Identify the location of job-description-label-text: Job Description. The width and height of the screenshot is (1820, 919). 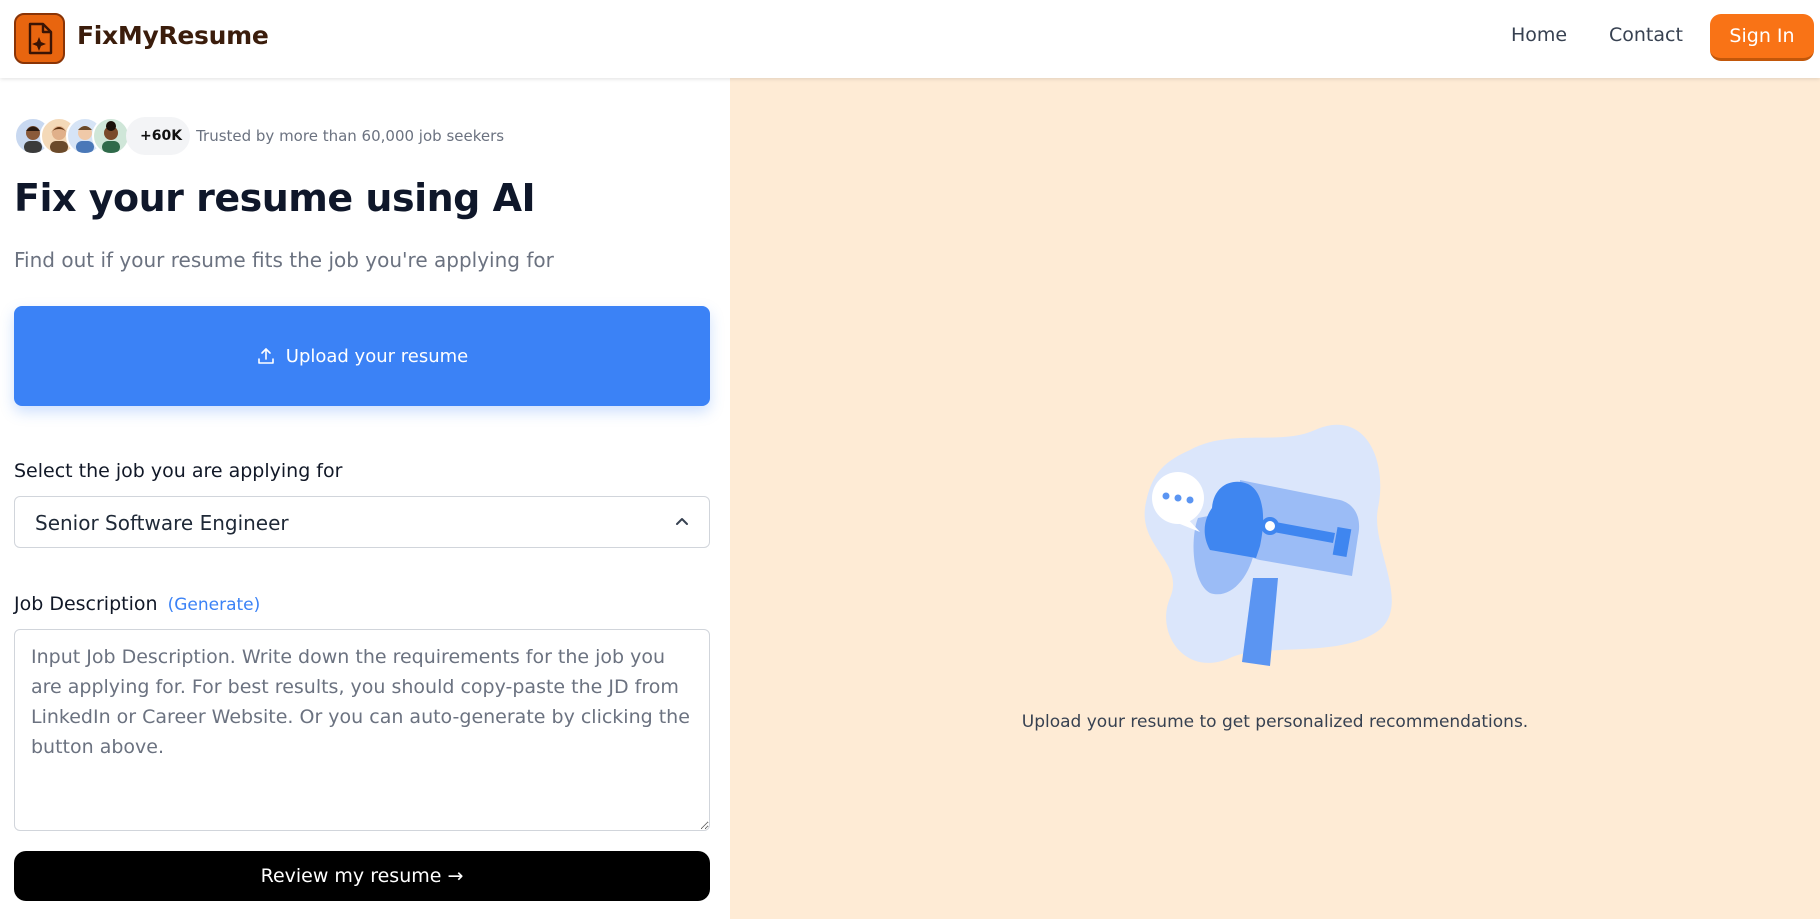
(86, 604).